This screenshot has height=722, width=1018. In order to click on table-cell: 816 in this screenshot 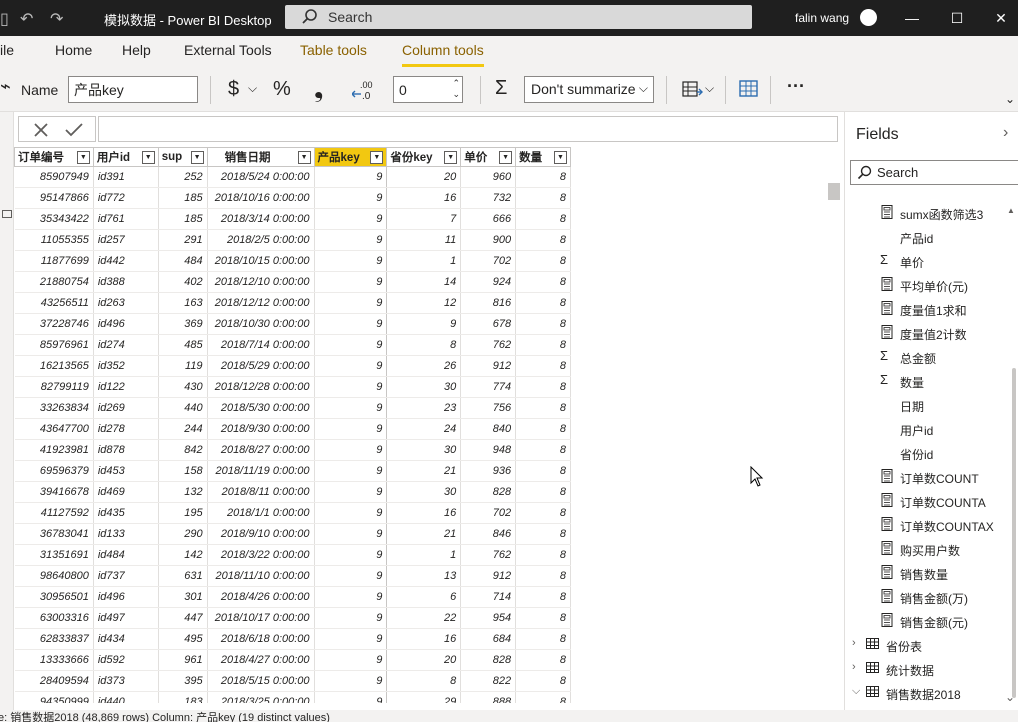, I will do `click(488, 303)`.